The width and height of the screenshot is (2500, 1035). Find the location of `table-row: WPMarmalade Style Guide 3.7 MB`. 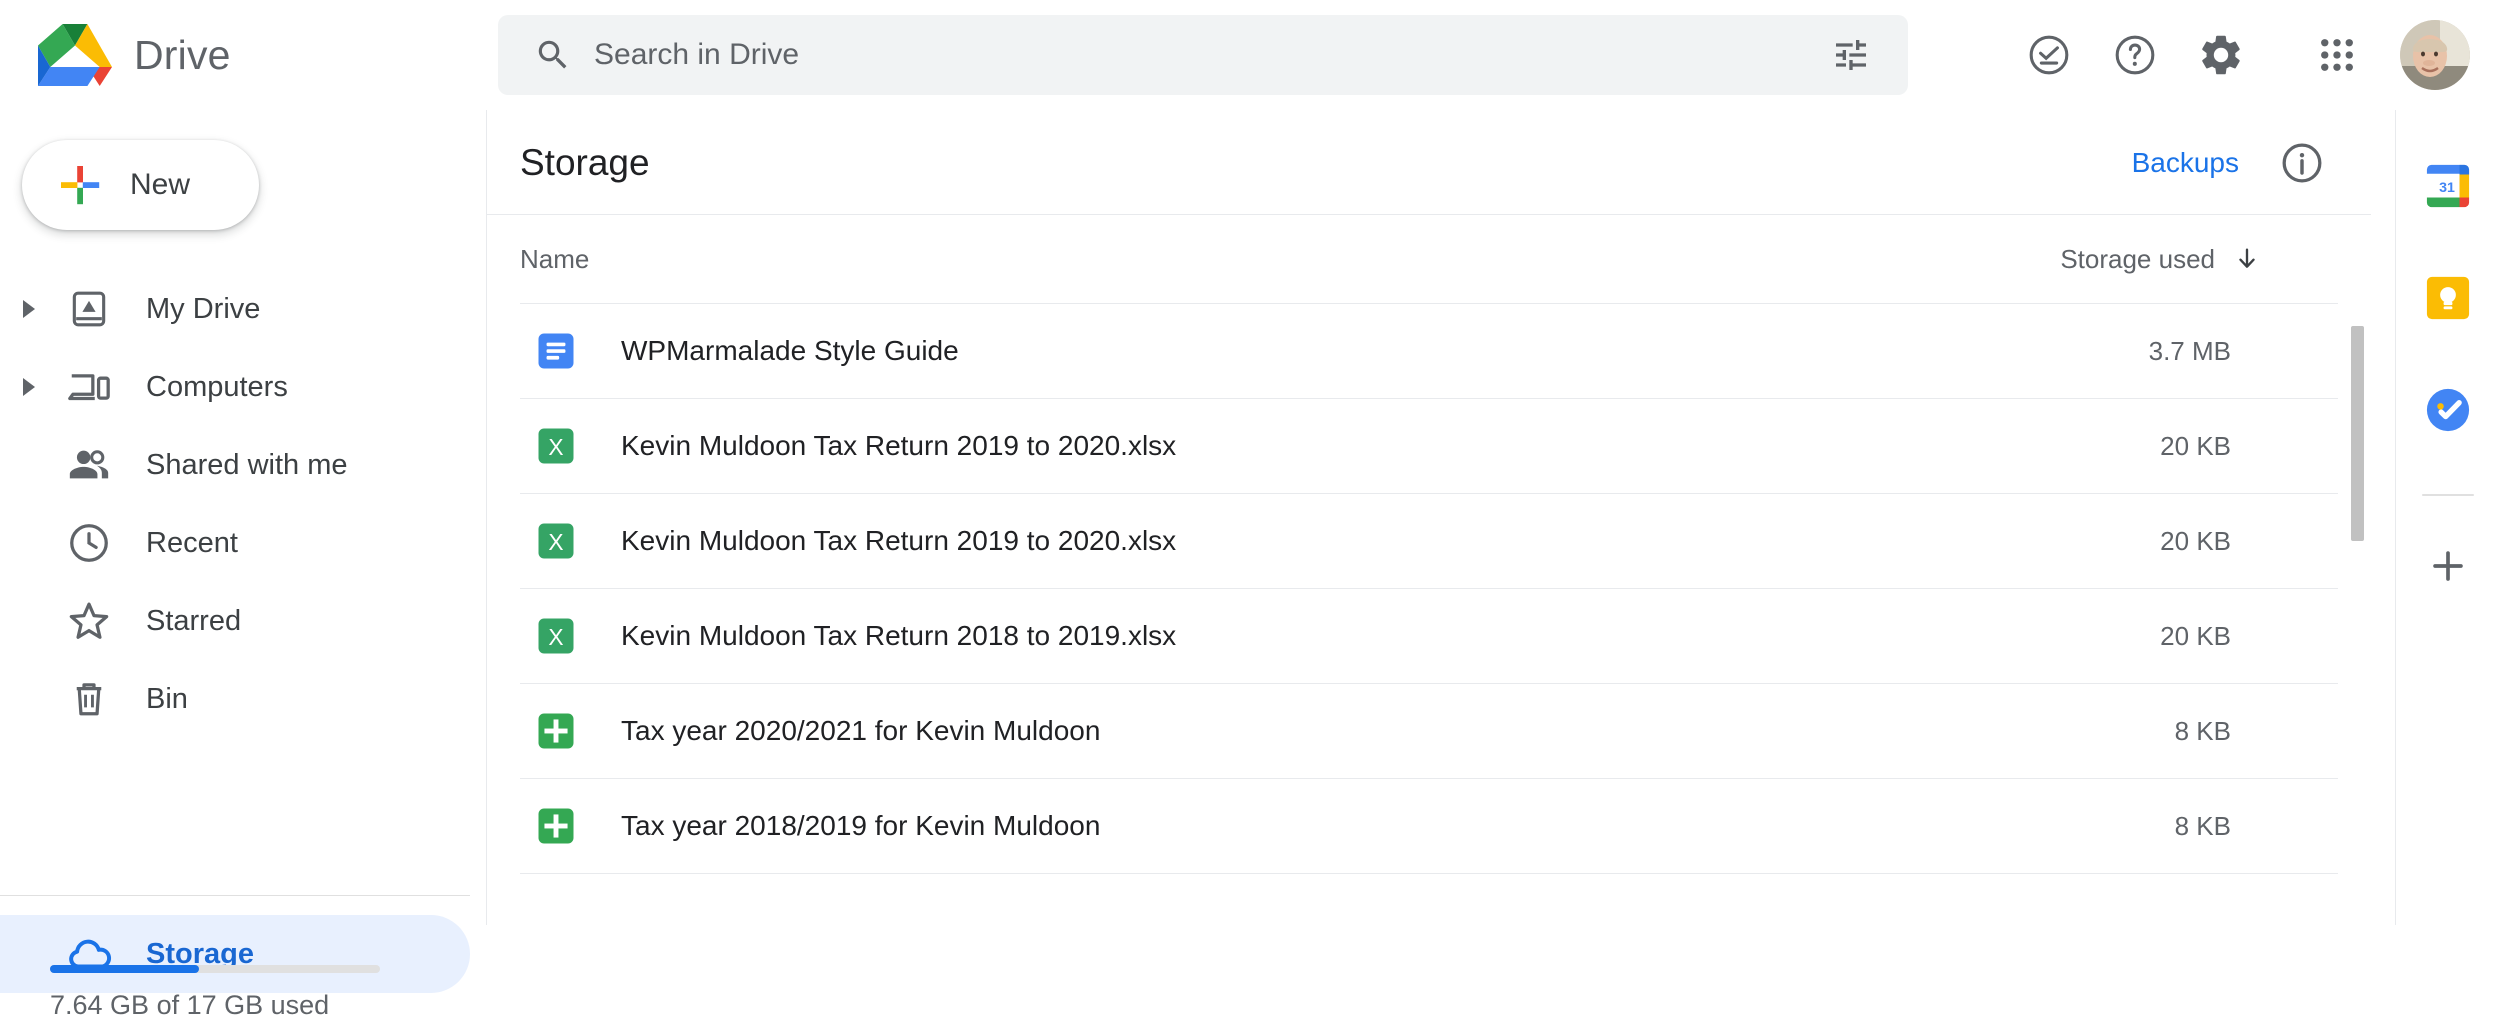

table-row: WPMarmalade Style Guide 3.7 MB is located at coordinates (1429, 351).